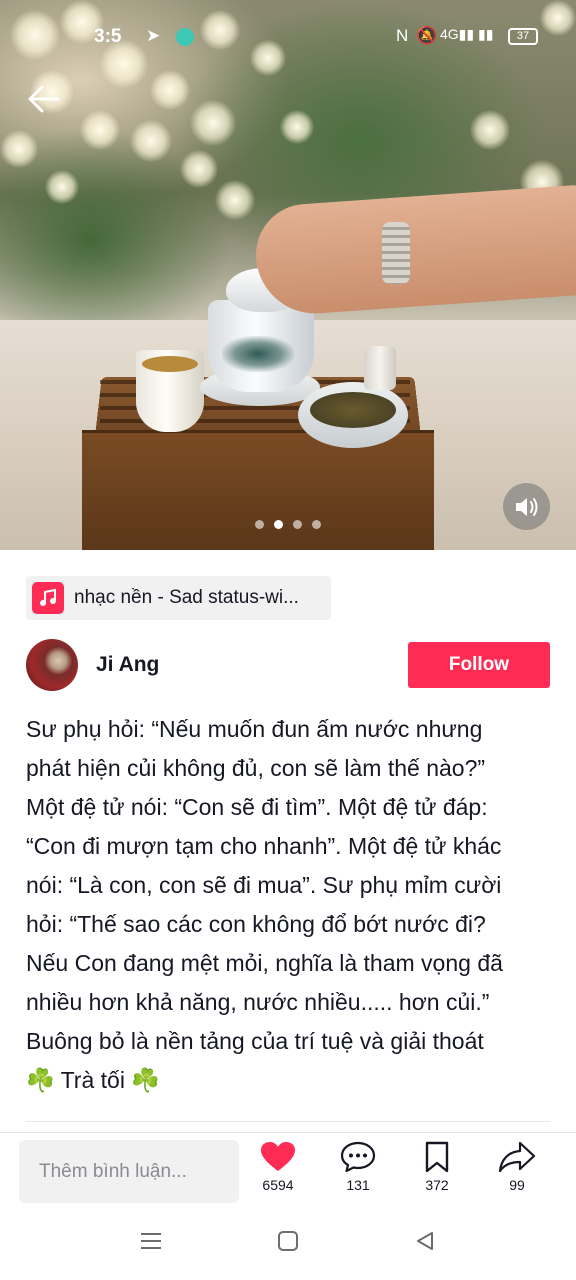  I want to click on like-count: 6594, so click(278, 1185).